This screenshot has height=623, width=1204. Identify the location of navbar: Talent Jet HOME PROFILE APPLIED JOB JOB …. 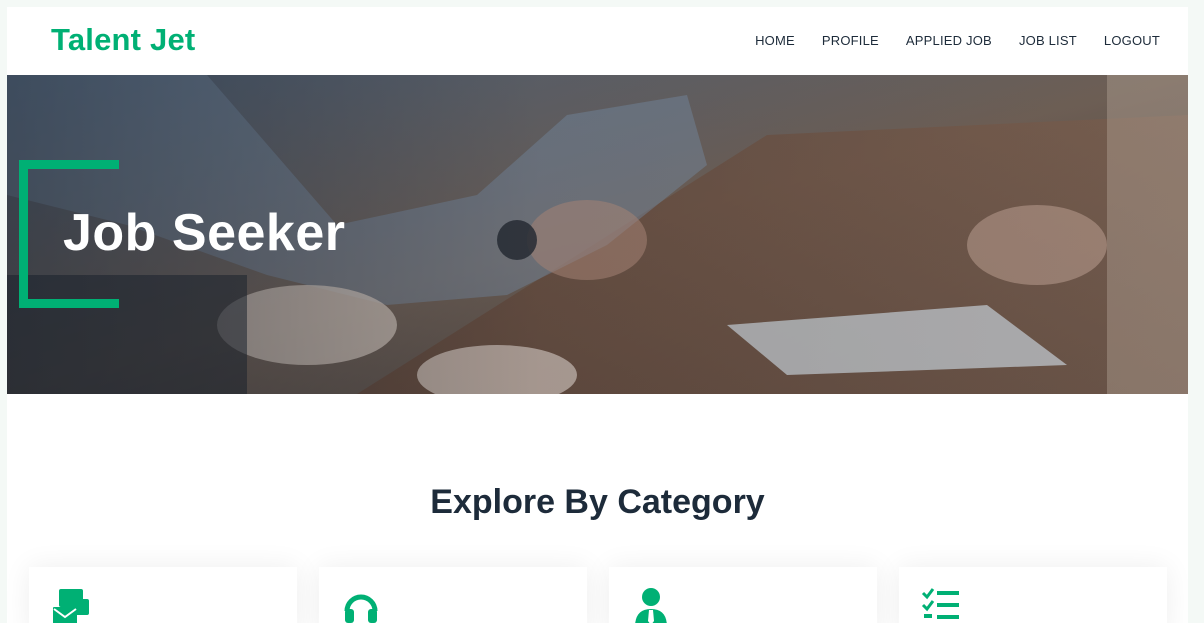
(597, 41).